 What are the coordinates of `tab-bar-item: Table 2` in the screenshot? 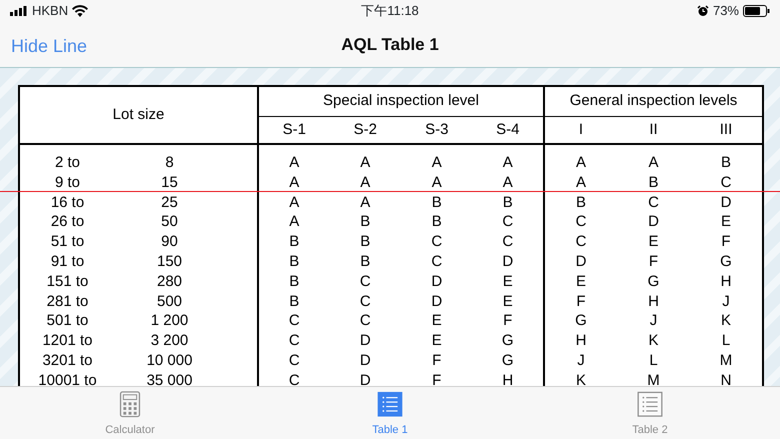 It's located at (650, 413).